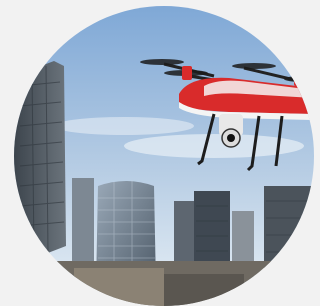 This screenshot has width=320, height=306. I want to click on tower-e, so click(289, 241).